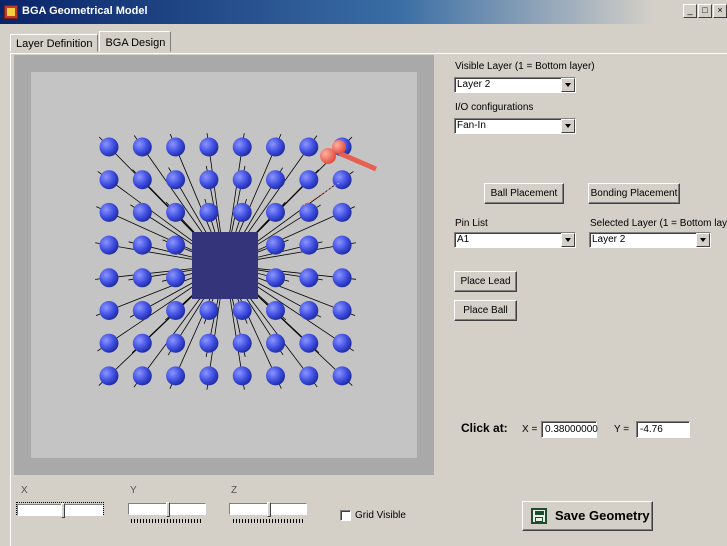 The height and width of the screenshot is (546, 727). What do you see at coordinates (363, 12) in the screenshot?
I see `title-bar: BGA Geometrical Model _ □ ×` at bounding box center [363, 12].